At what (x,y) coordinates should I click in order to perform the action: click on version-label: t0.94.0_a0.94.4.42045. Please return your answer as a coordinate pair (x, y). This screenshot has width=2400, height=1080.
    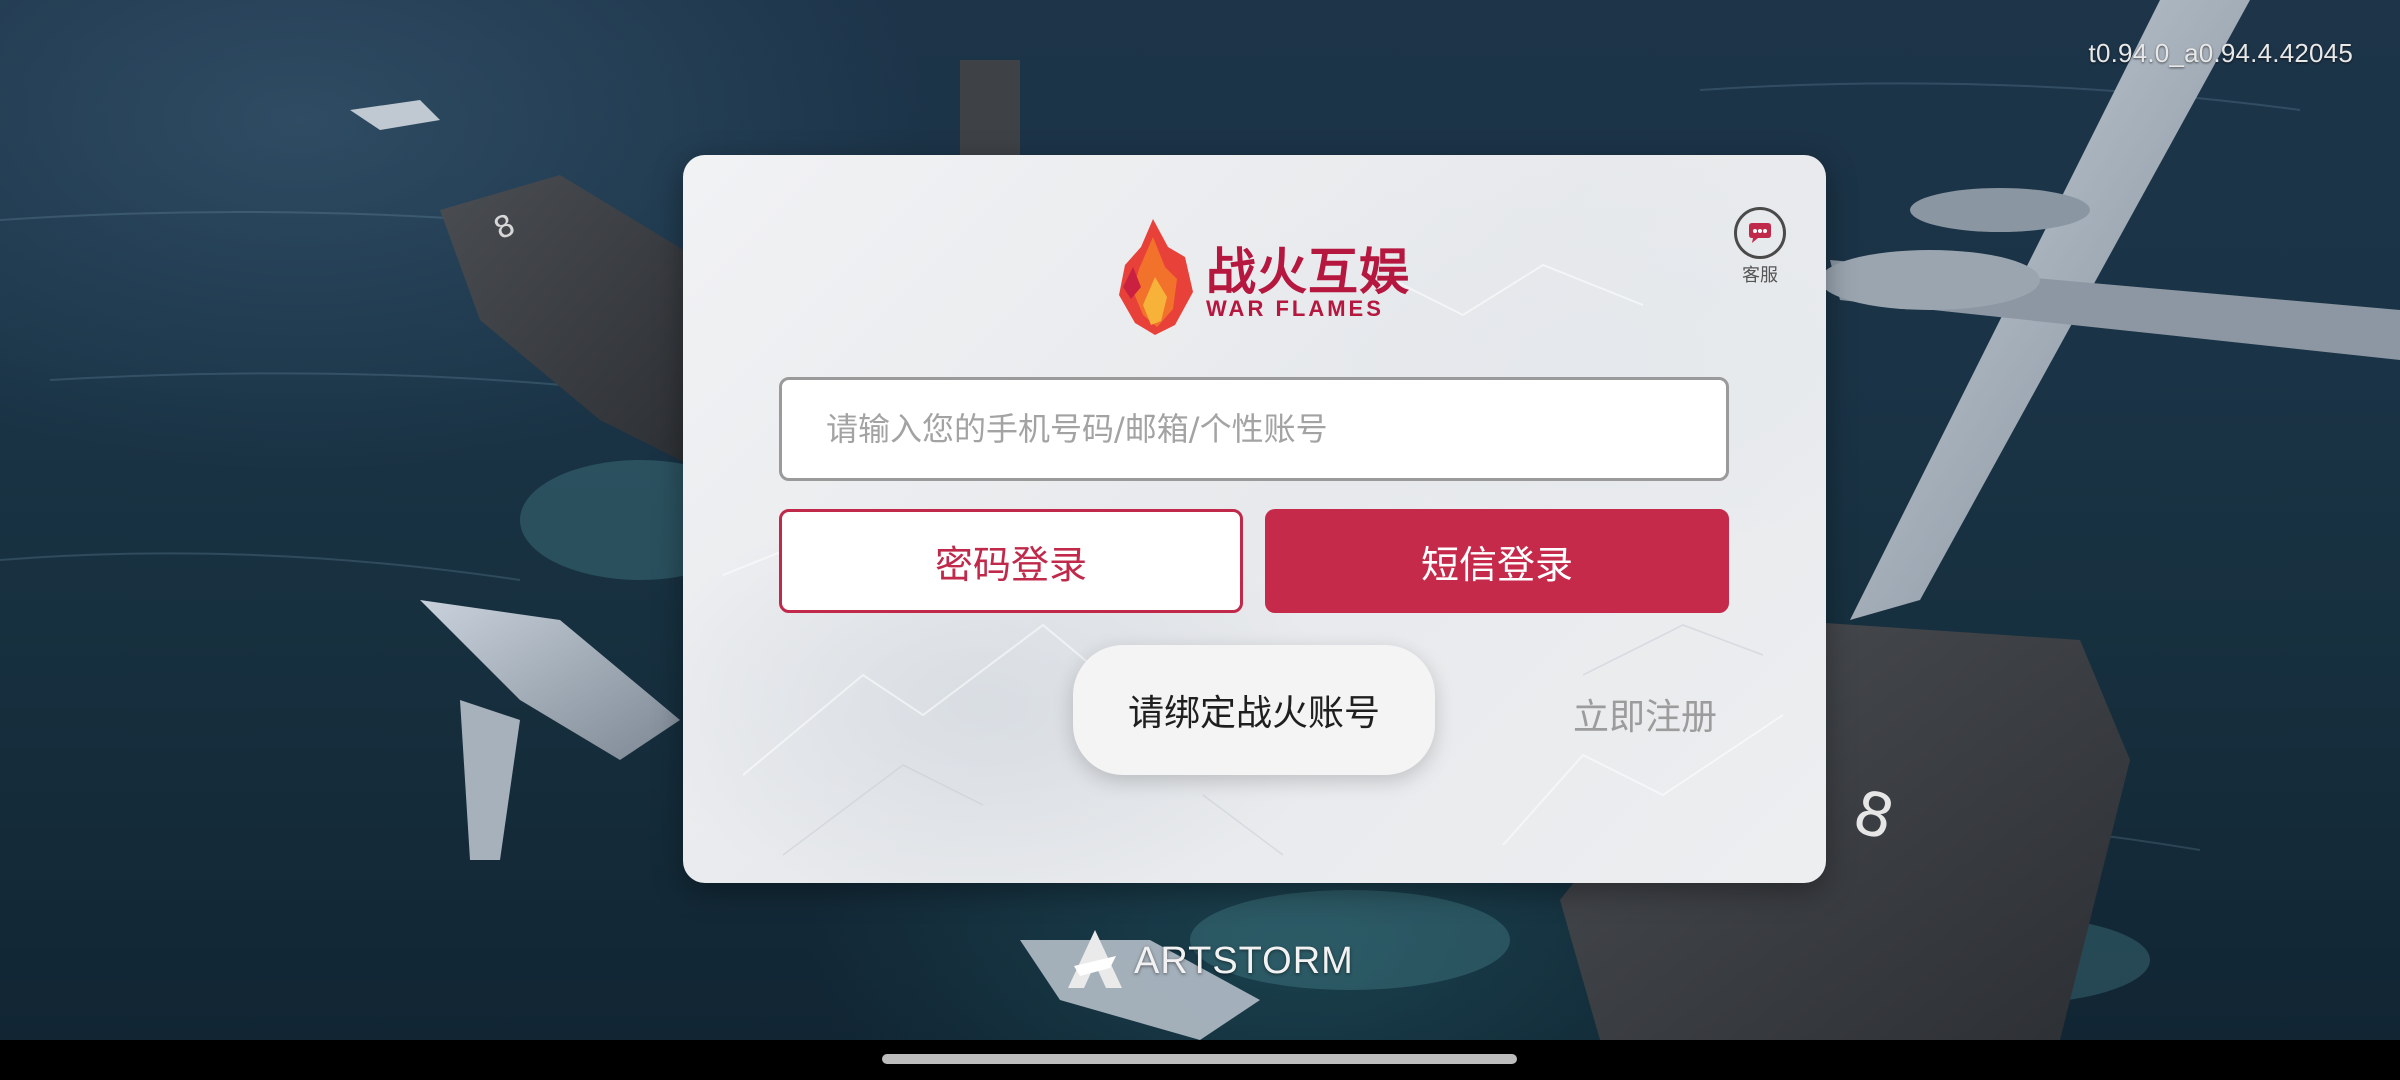
    Looking at the image, I should click on (2220, 53).